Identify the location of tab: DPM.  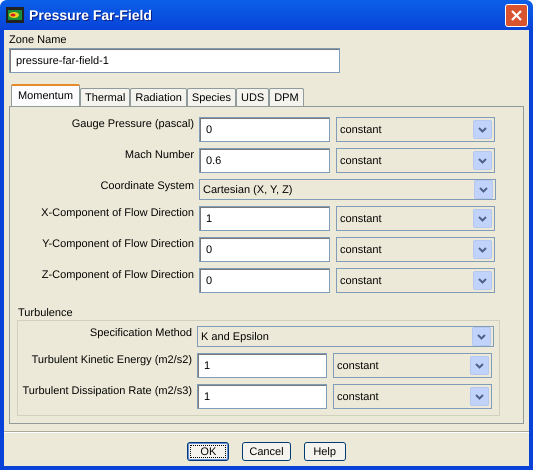
(286, 97).